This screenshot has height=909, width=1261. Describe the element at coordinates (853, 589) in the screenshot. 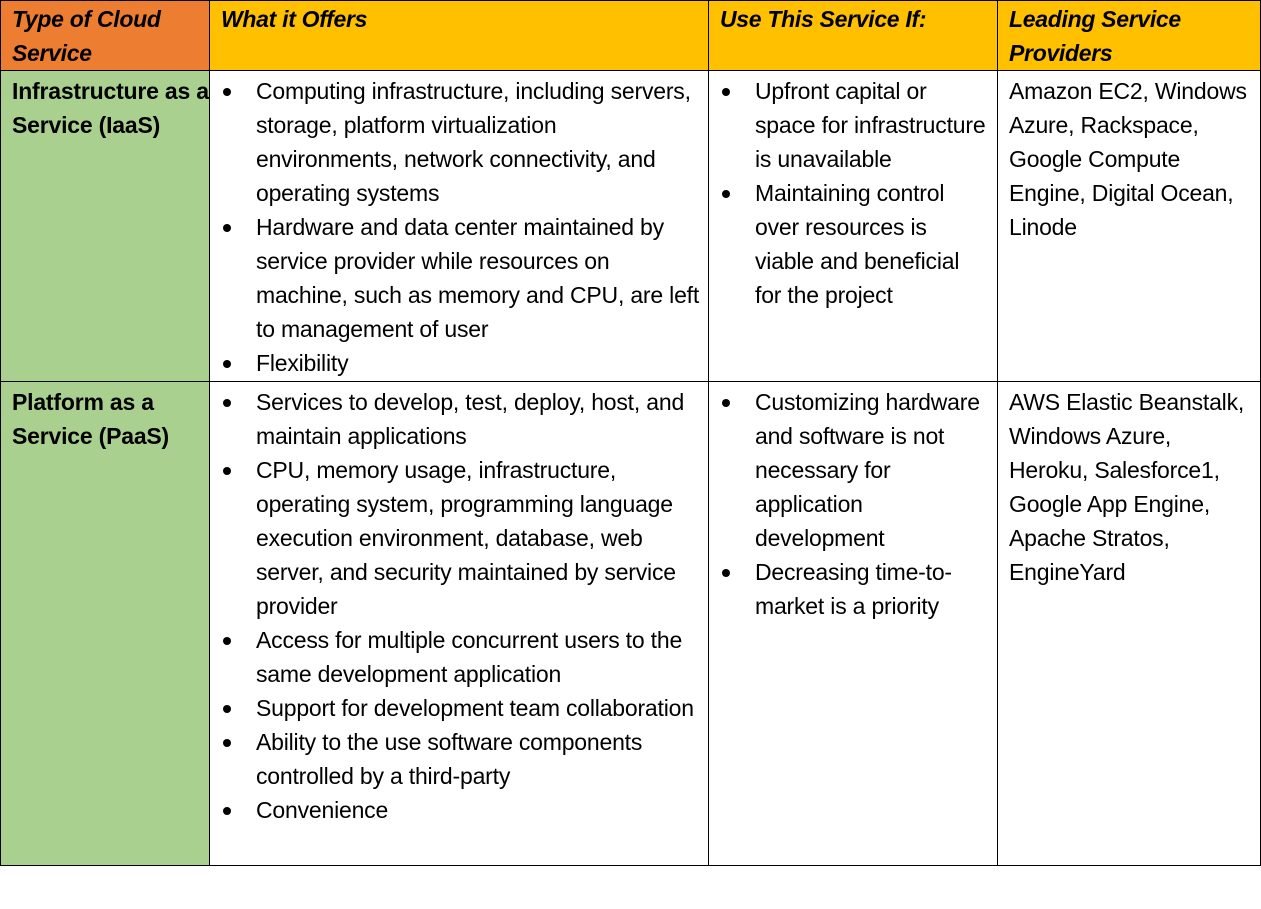

I see `list-item-text: Decreasing time-to-market is a priority` at that location.